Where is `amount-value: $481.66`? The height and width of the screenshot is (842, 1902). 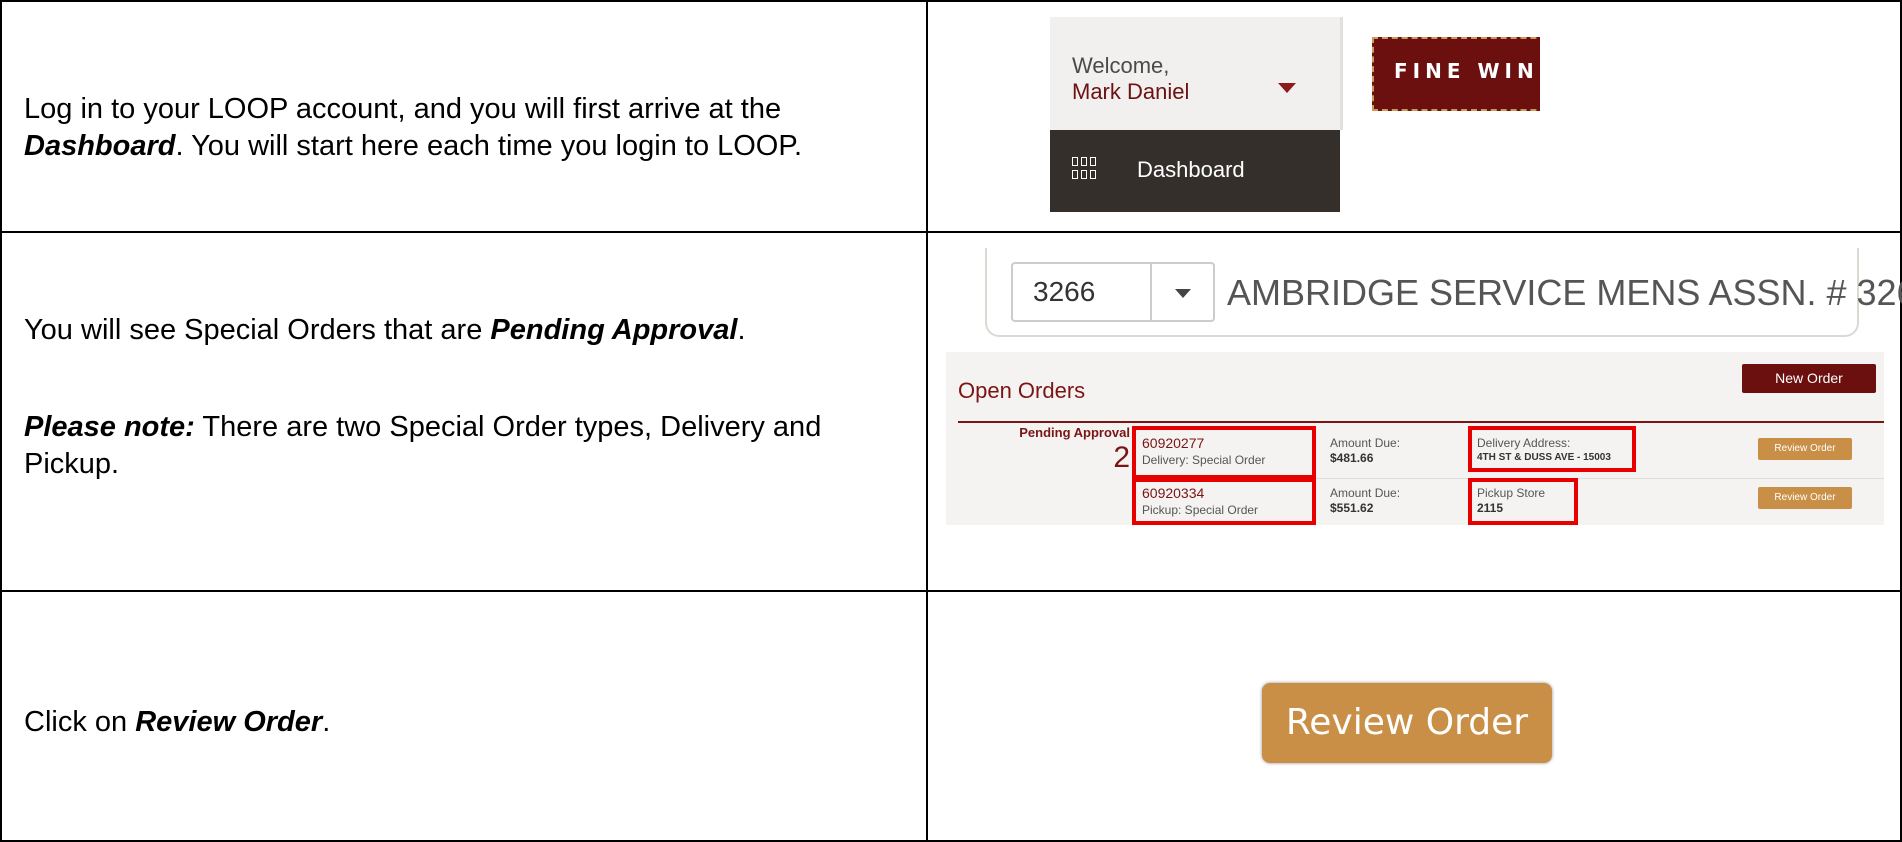
amount-value: $481.66 is located at coordinates (1352, 458).